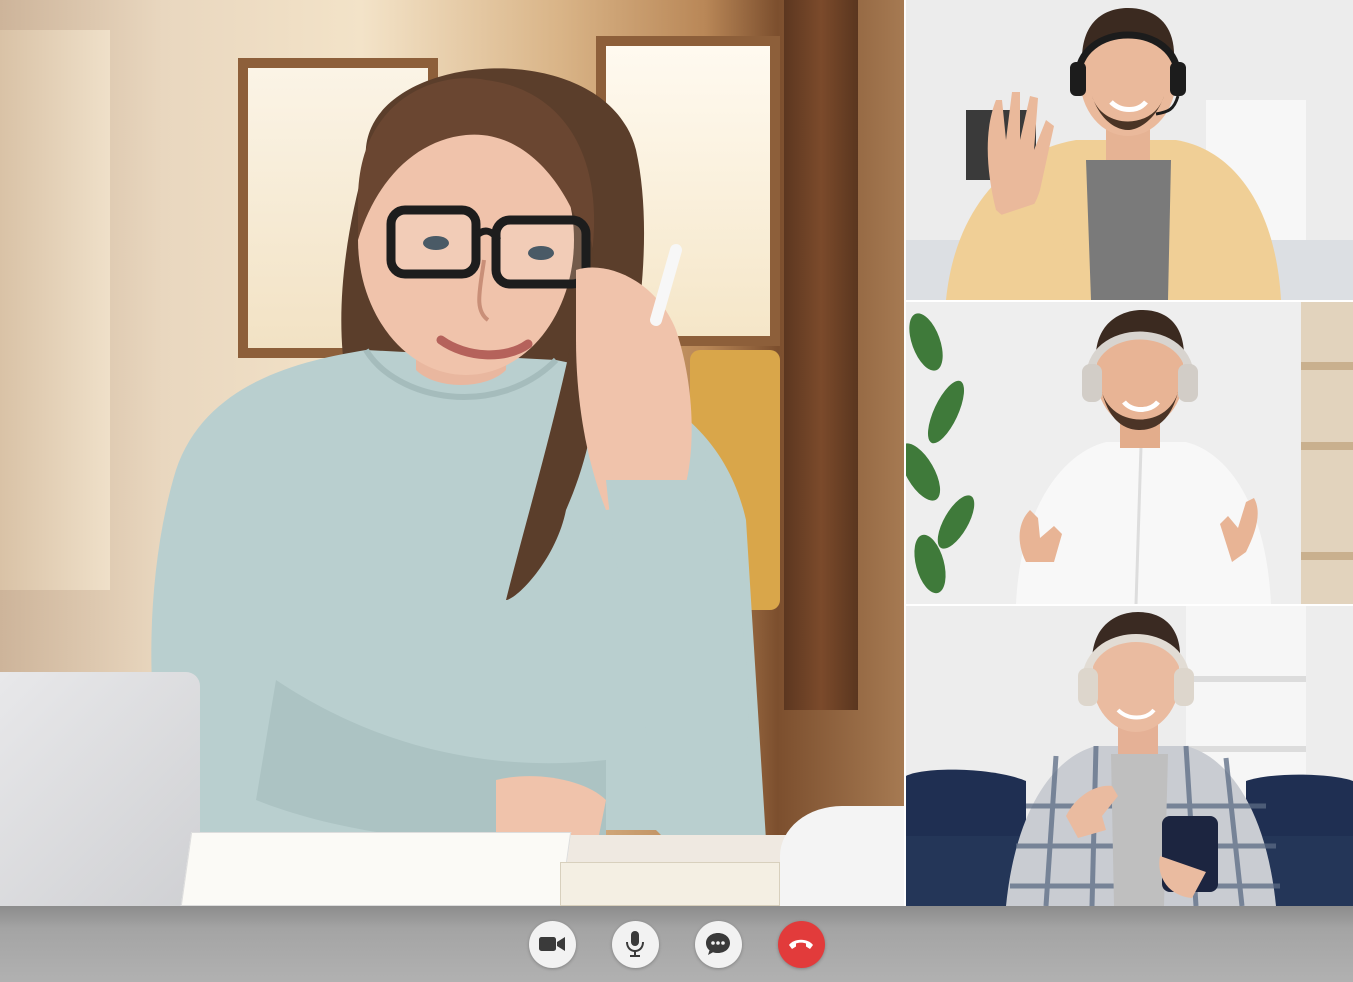  What do you see at coordinates (55, 310) in the screenshot?
I see `background-door` at bounding box center [55, 310].